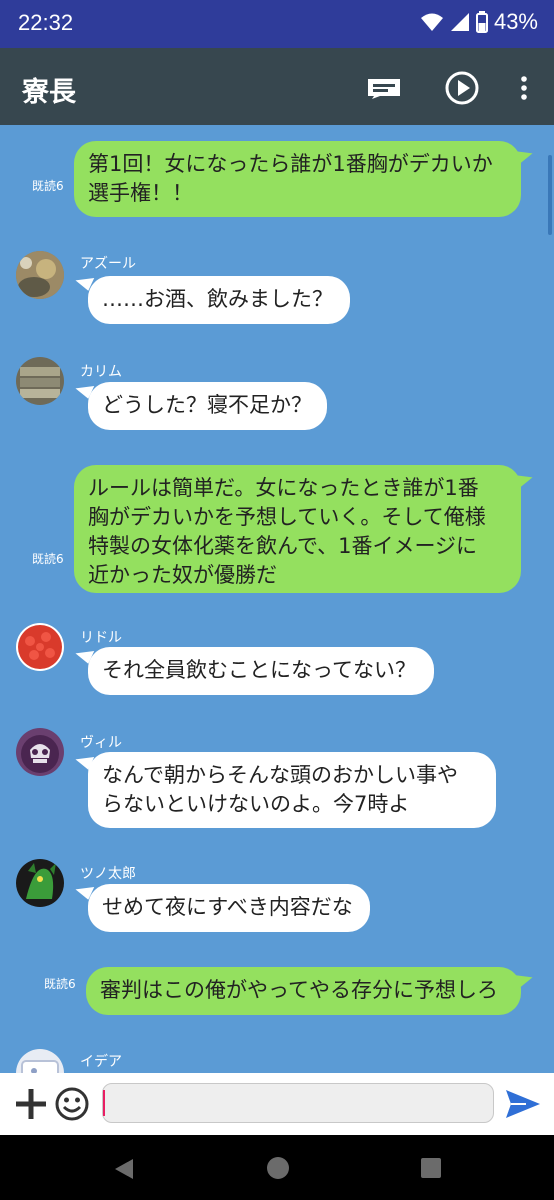 The width and height of the screenshot is (554, 1200). What do you see at coordinates (277, 24) in the screenshot?
I see `status-bar: 22:32 43%` at bounding box center [277, 24].